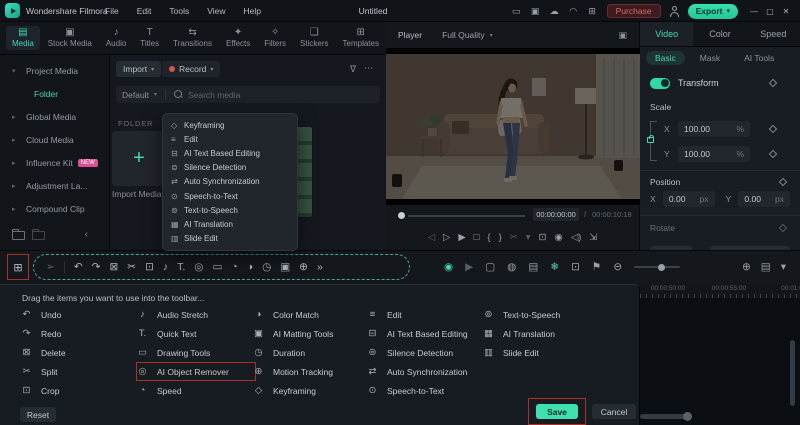 Image resolution: width=800 pixels, height=425 pixels. Describe the element at coordinates (783, 267) in the screenshot. I see `track-caret-icon: ▾` at that location.